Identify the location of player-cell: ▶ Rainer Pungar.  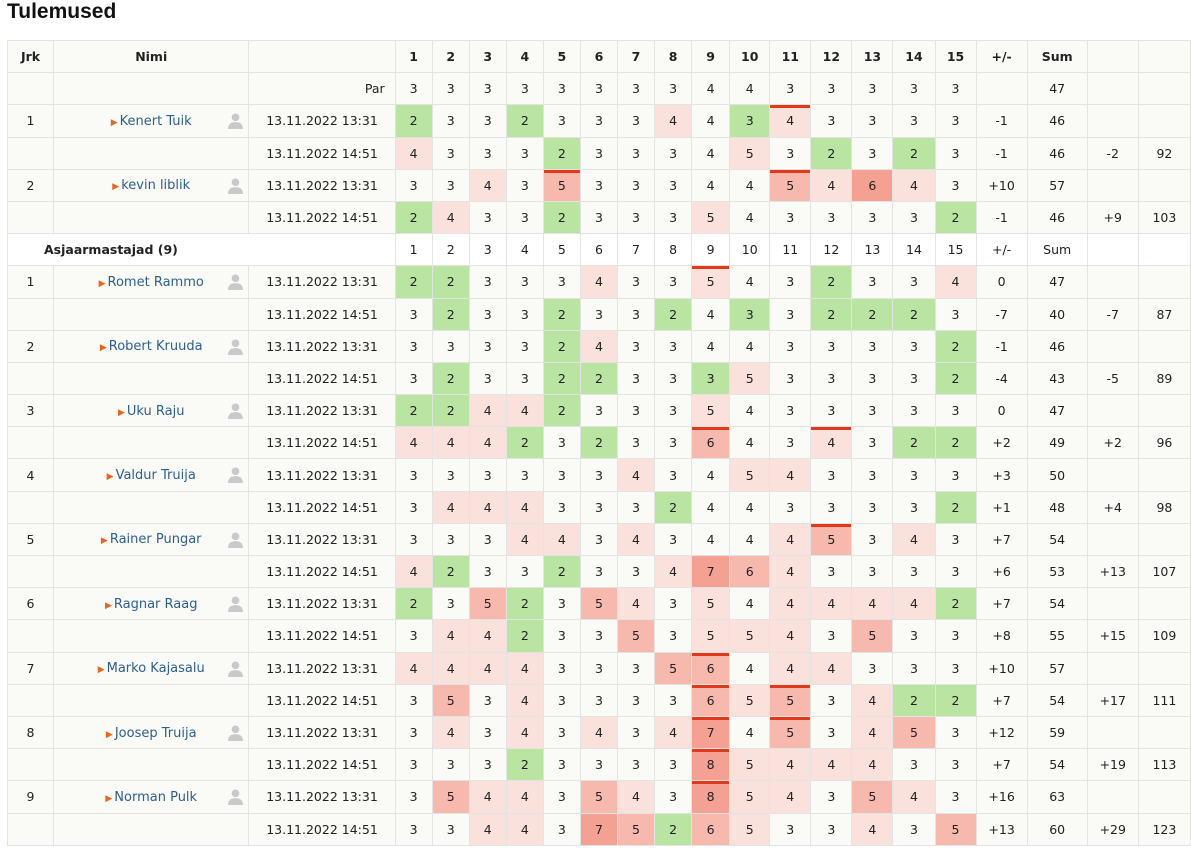
(151, 539).